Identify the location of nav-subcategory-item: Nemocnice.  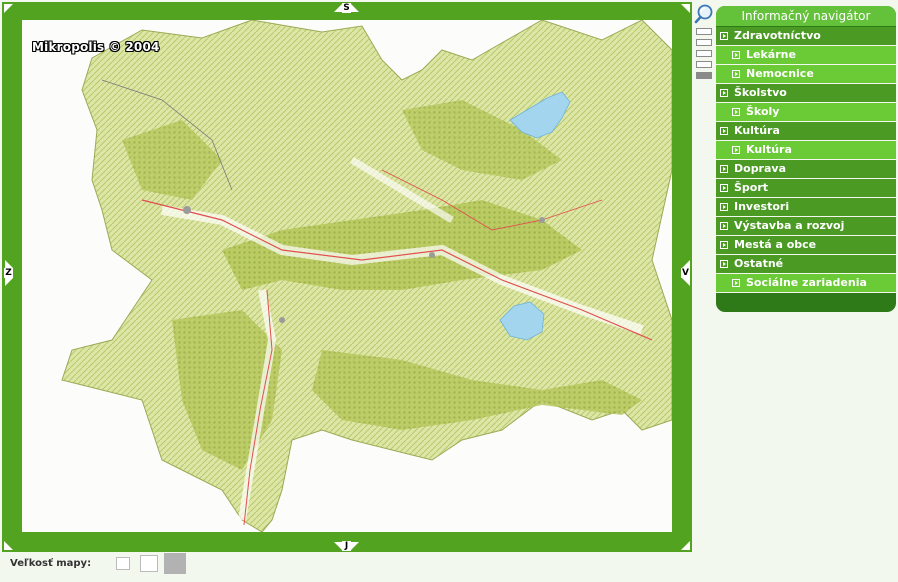
(806, 74).